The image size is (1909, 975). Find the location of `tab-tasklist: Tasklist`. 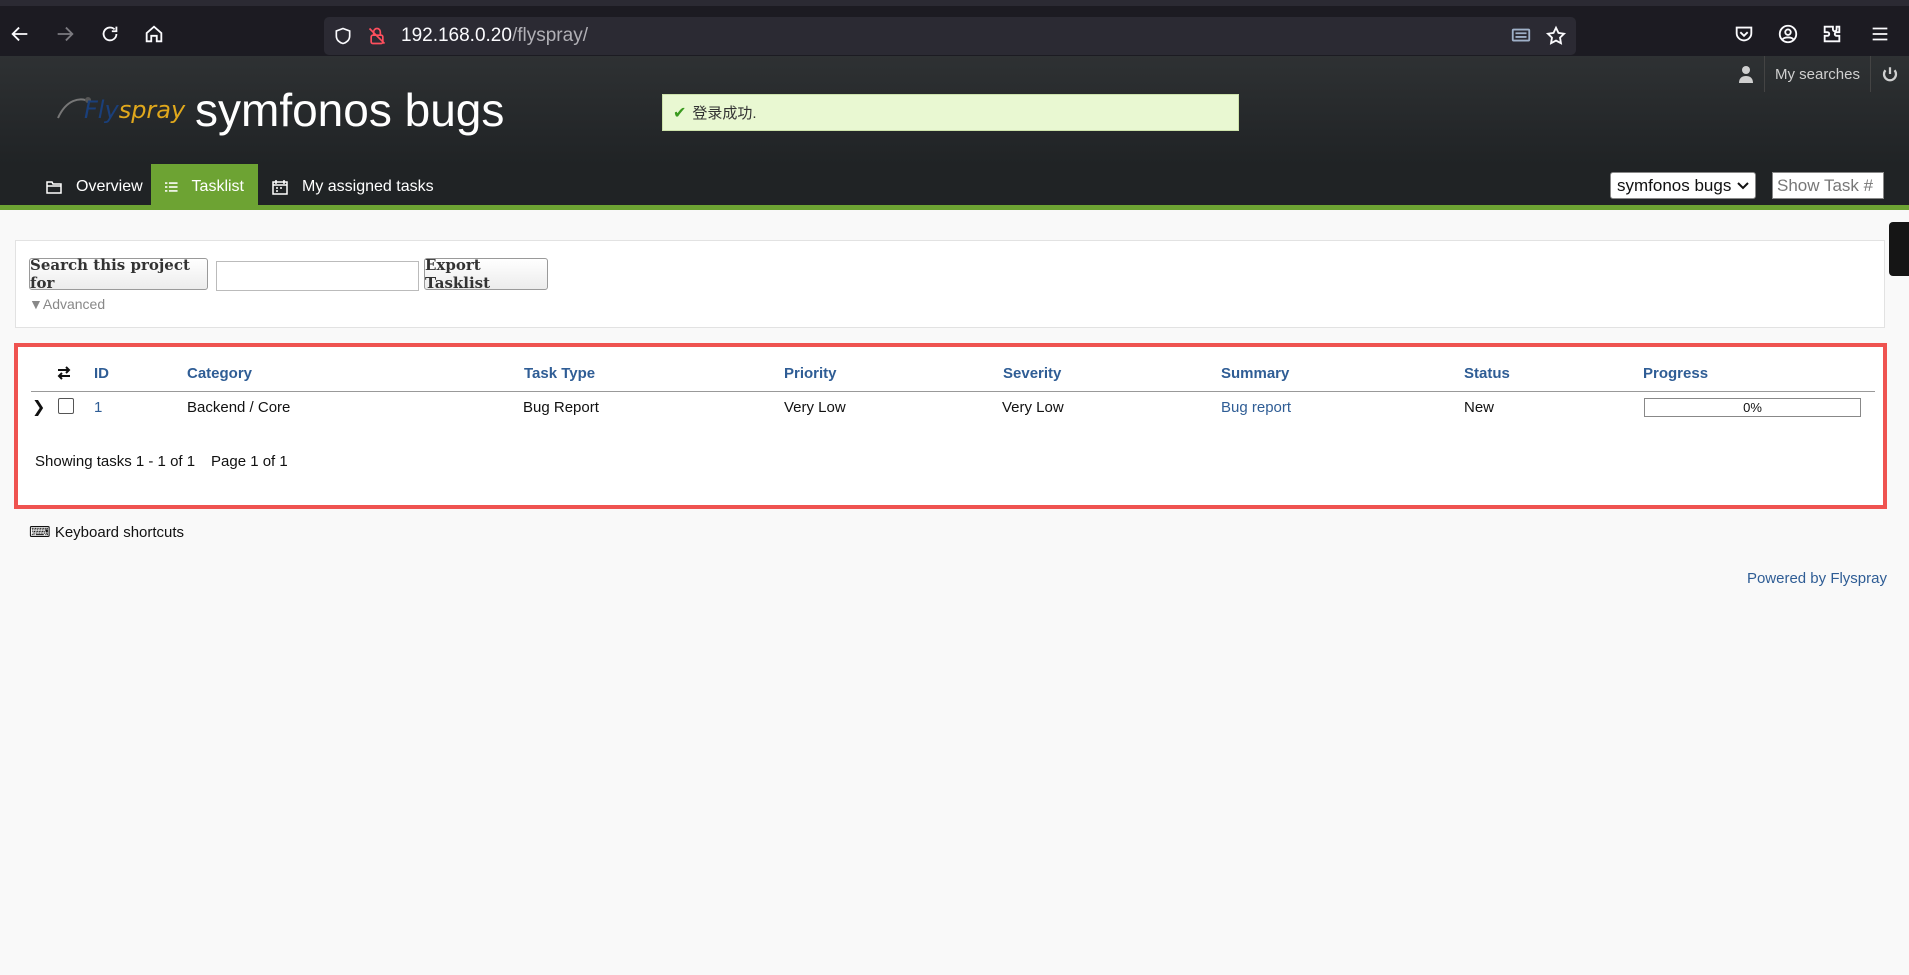

tab-tasklist: Tasklist is located at coordinates (204, 187).